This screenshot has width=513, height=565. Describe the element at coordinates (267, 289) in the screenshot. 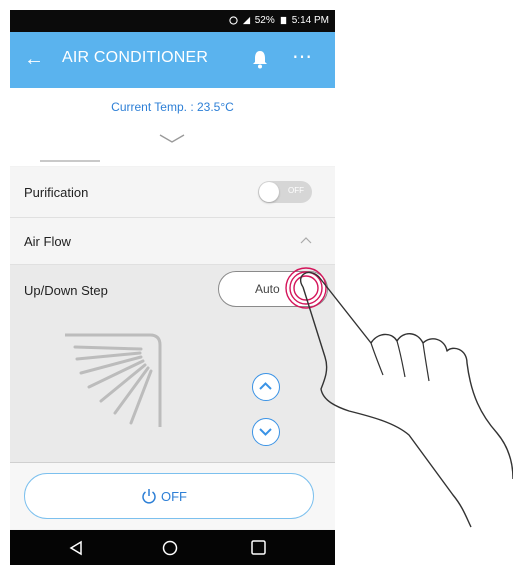

I see `updown-step-value: Auto` at that location.